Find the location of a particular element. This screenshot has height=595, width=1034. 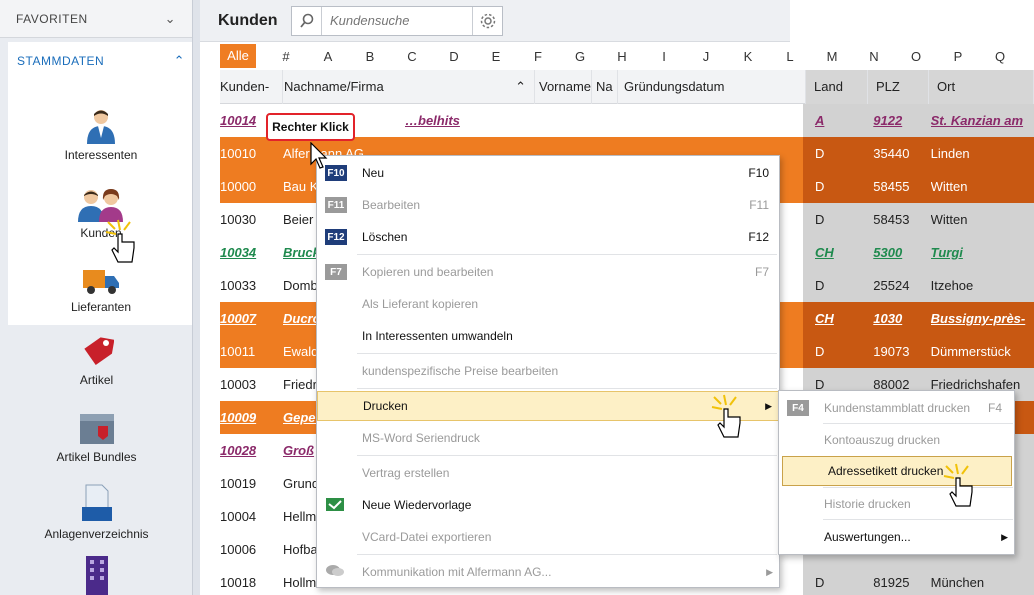

alpha-filter-item: M is located at coordinates (832, 56).